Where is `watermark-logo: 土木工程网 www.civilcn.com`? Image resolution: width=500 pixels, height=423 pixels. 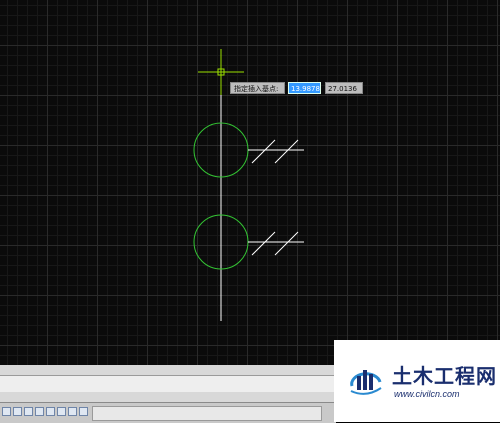 watermark-logo: 土木工程网 www.civilcn.com is located at coordinates (417, 381).